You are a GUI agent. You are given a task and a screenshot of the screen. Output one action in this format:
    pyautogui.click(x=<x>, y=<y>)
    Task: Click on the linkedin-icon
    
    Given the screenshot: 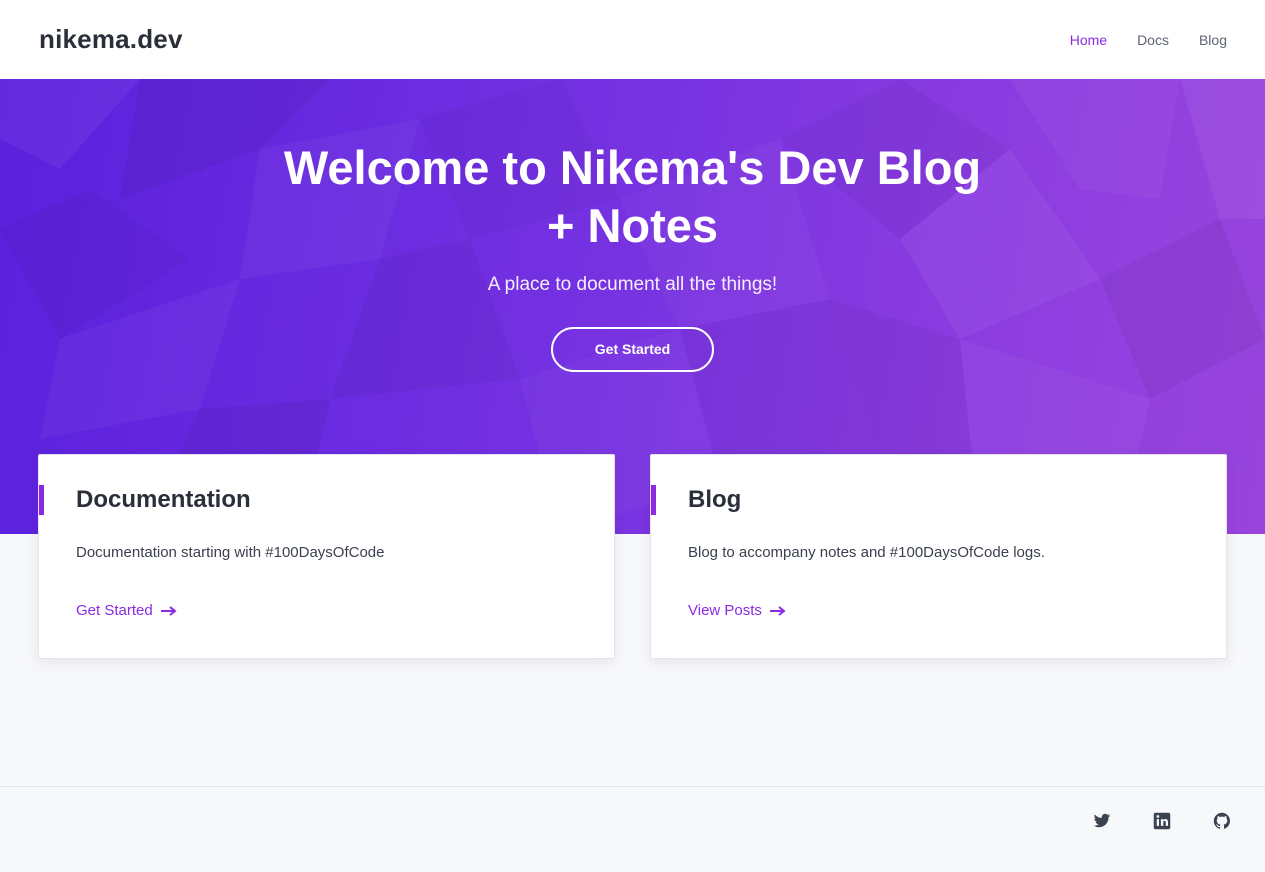 What is the action you would take?
    pyautogui.click(x=1162, y=821)
    